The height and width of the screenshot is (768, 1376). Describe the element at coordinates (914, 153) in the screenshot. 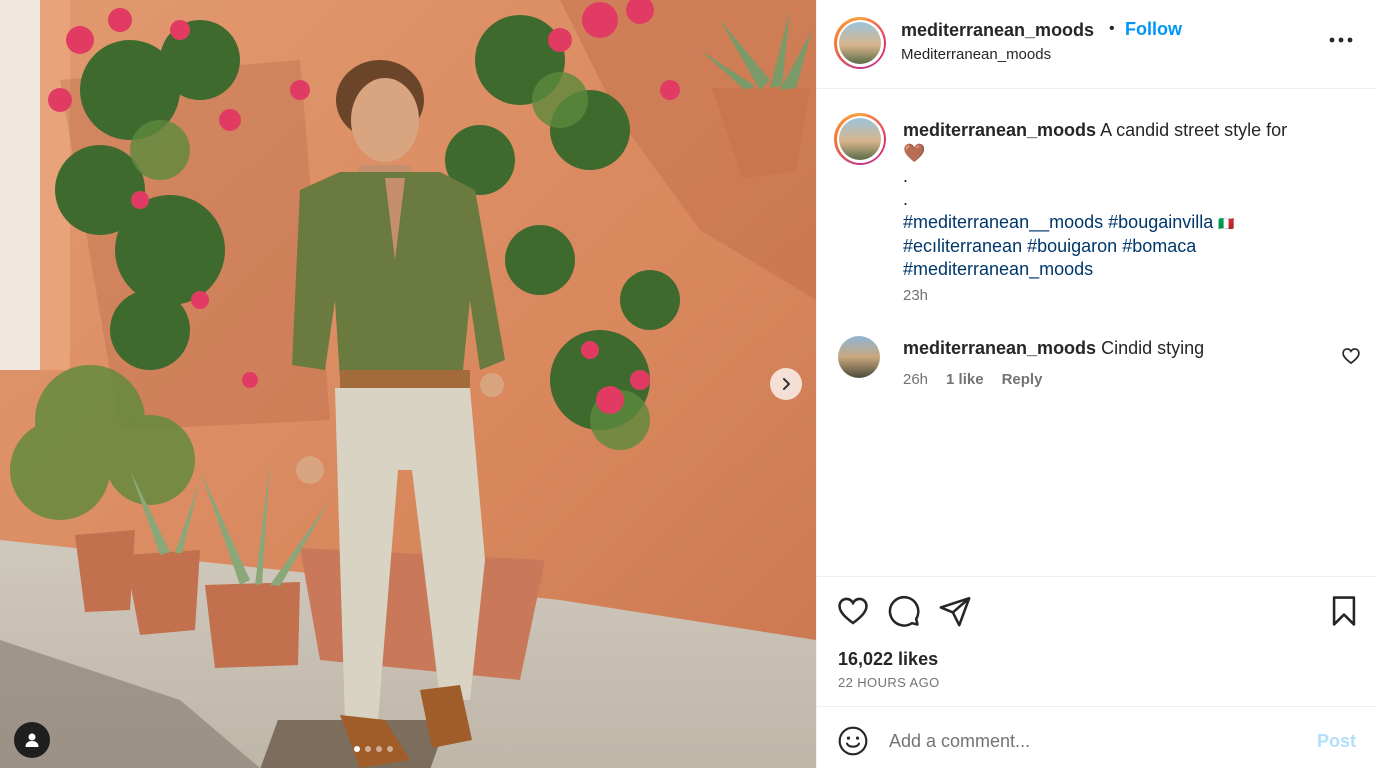

I see `brown-heart-emoji: 🤎` at that location.